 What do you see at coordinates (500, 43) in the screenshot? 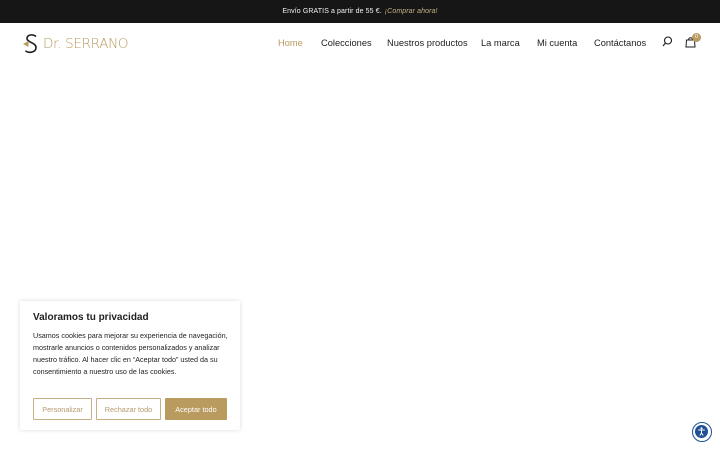
I see `nav-item-la-marca: La marca` at bounding box center [500, 43].